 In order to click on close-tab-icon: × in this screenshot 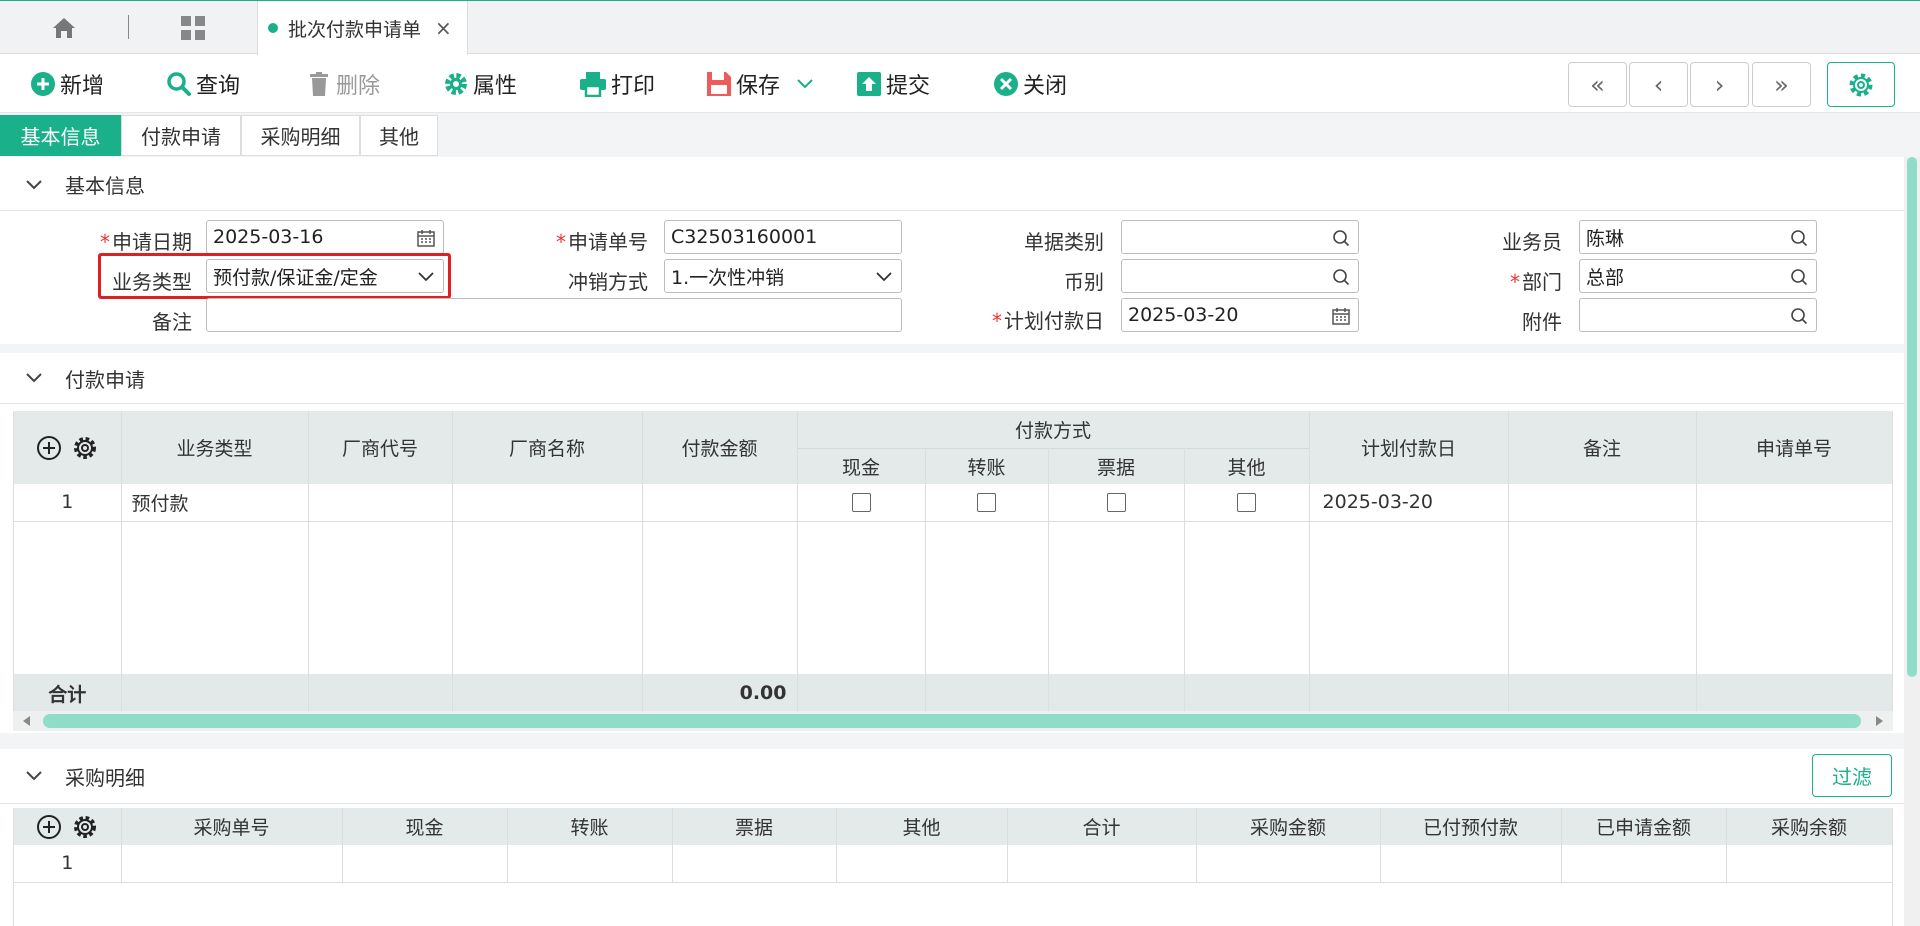, I will do `click(443, 28)`.